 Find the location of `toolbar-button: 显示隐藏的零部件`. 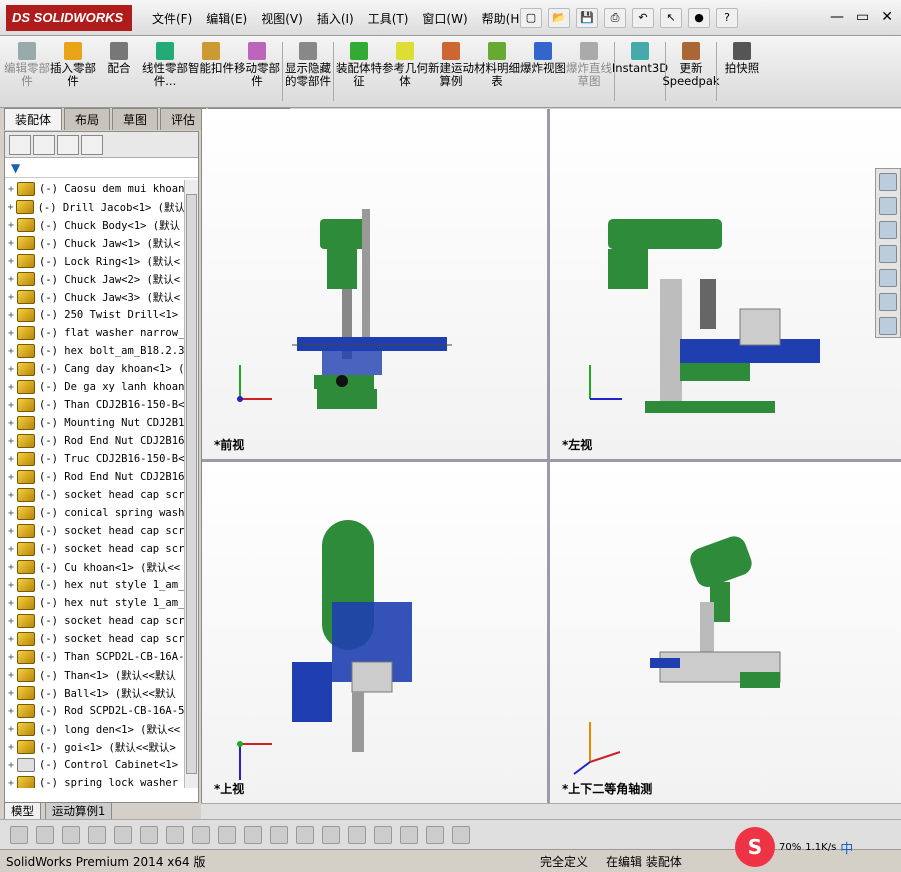

toolbar-button: 显示隐藏的零部件 is located at coordinates (308, 71).